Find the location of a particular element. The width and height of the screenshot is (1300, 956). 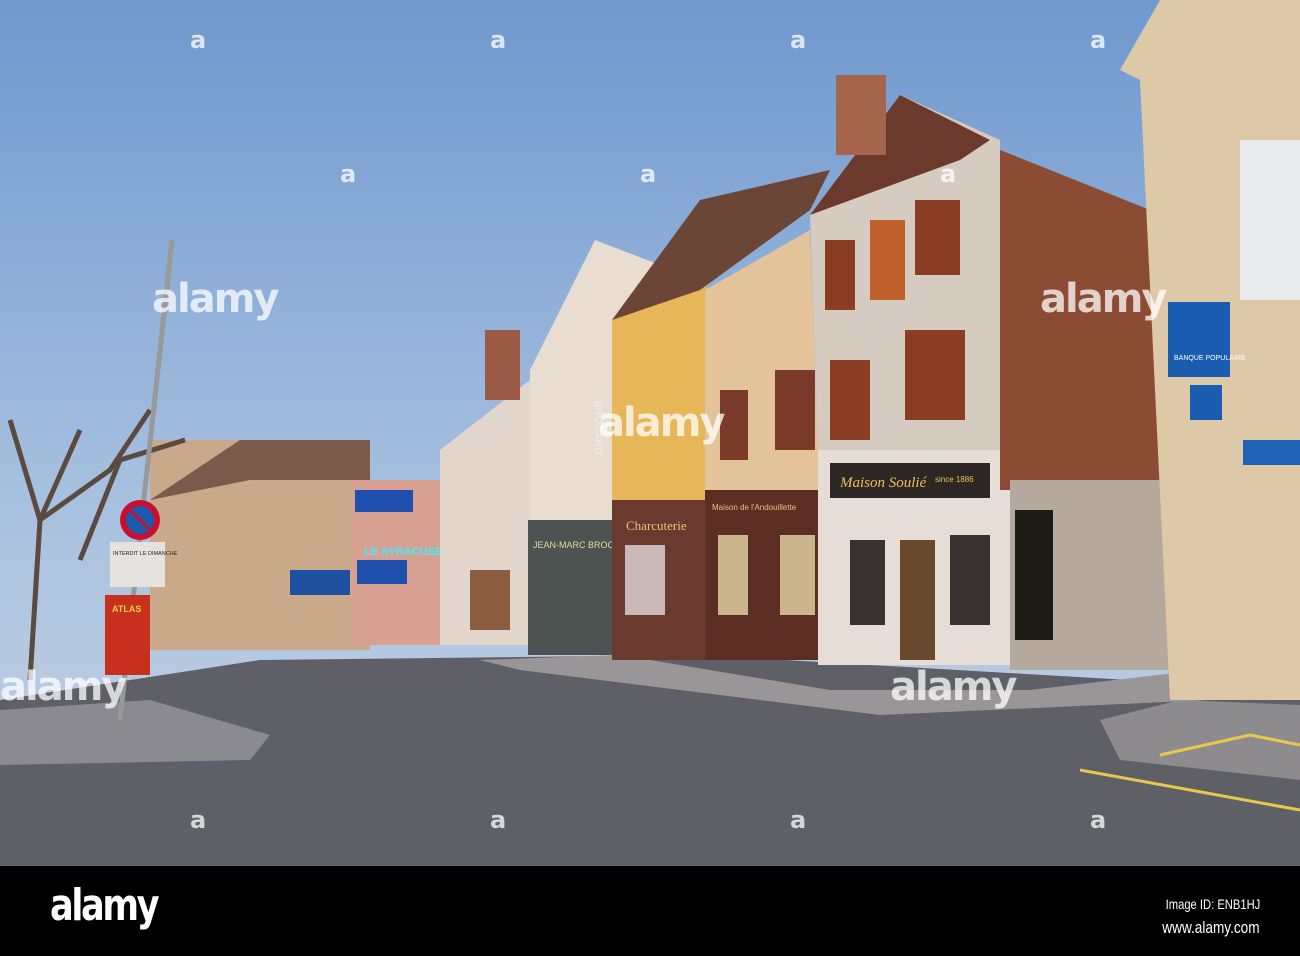

andouillette-sign: Maison de l'Andouillette is located at coordinates (754, 507).